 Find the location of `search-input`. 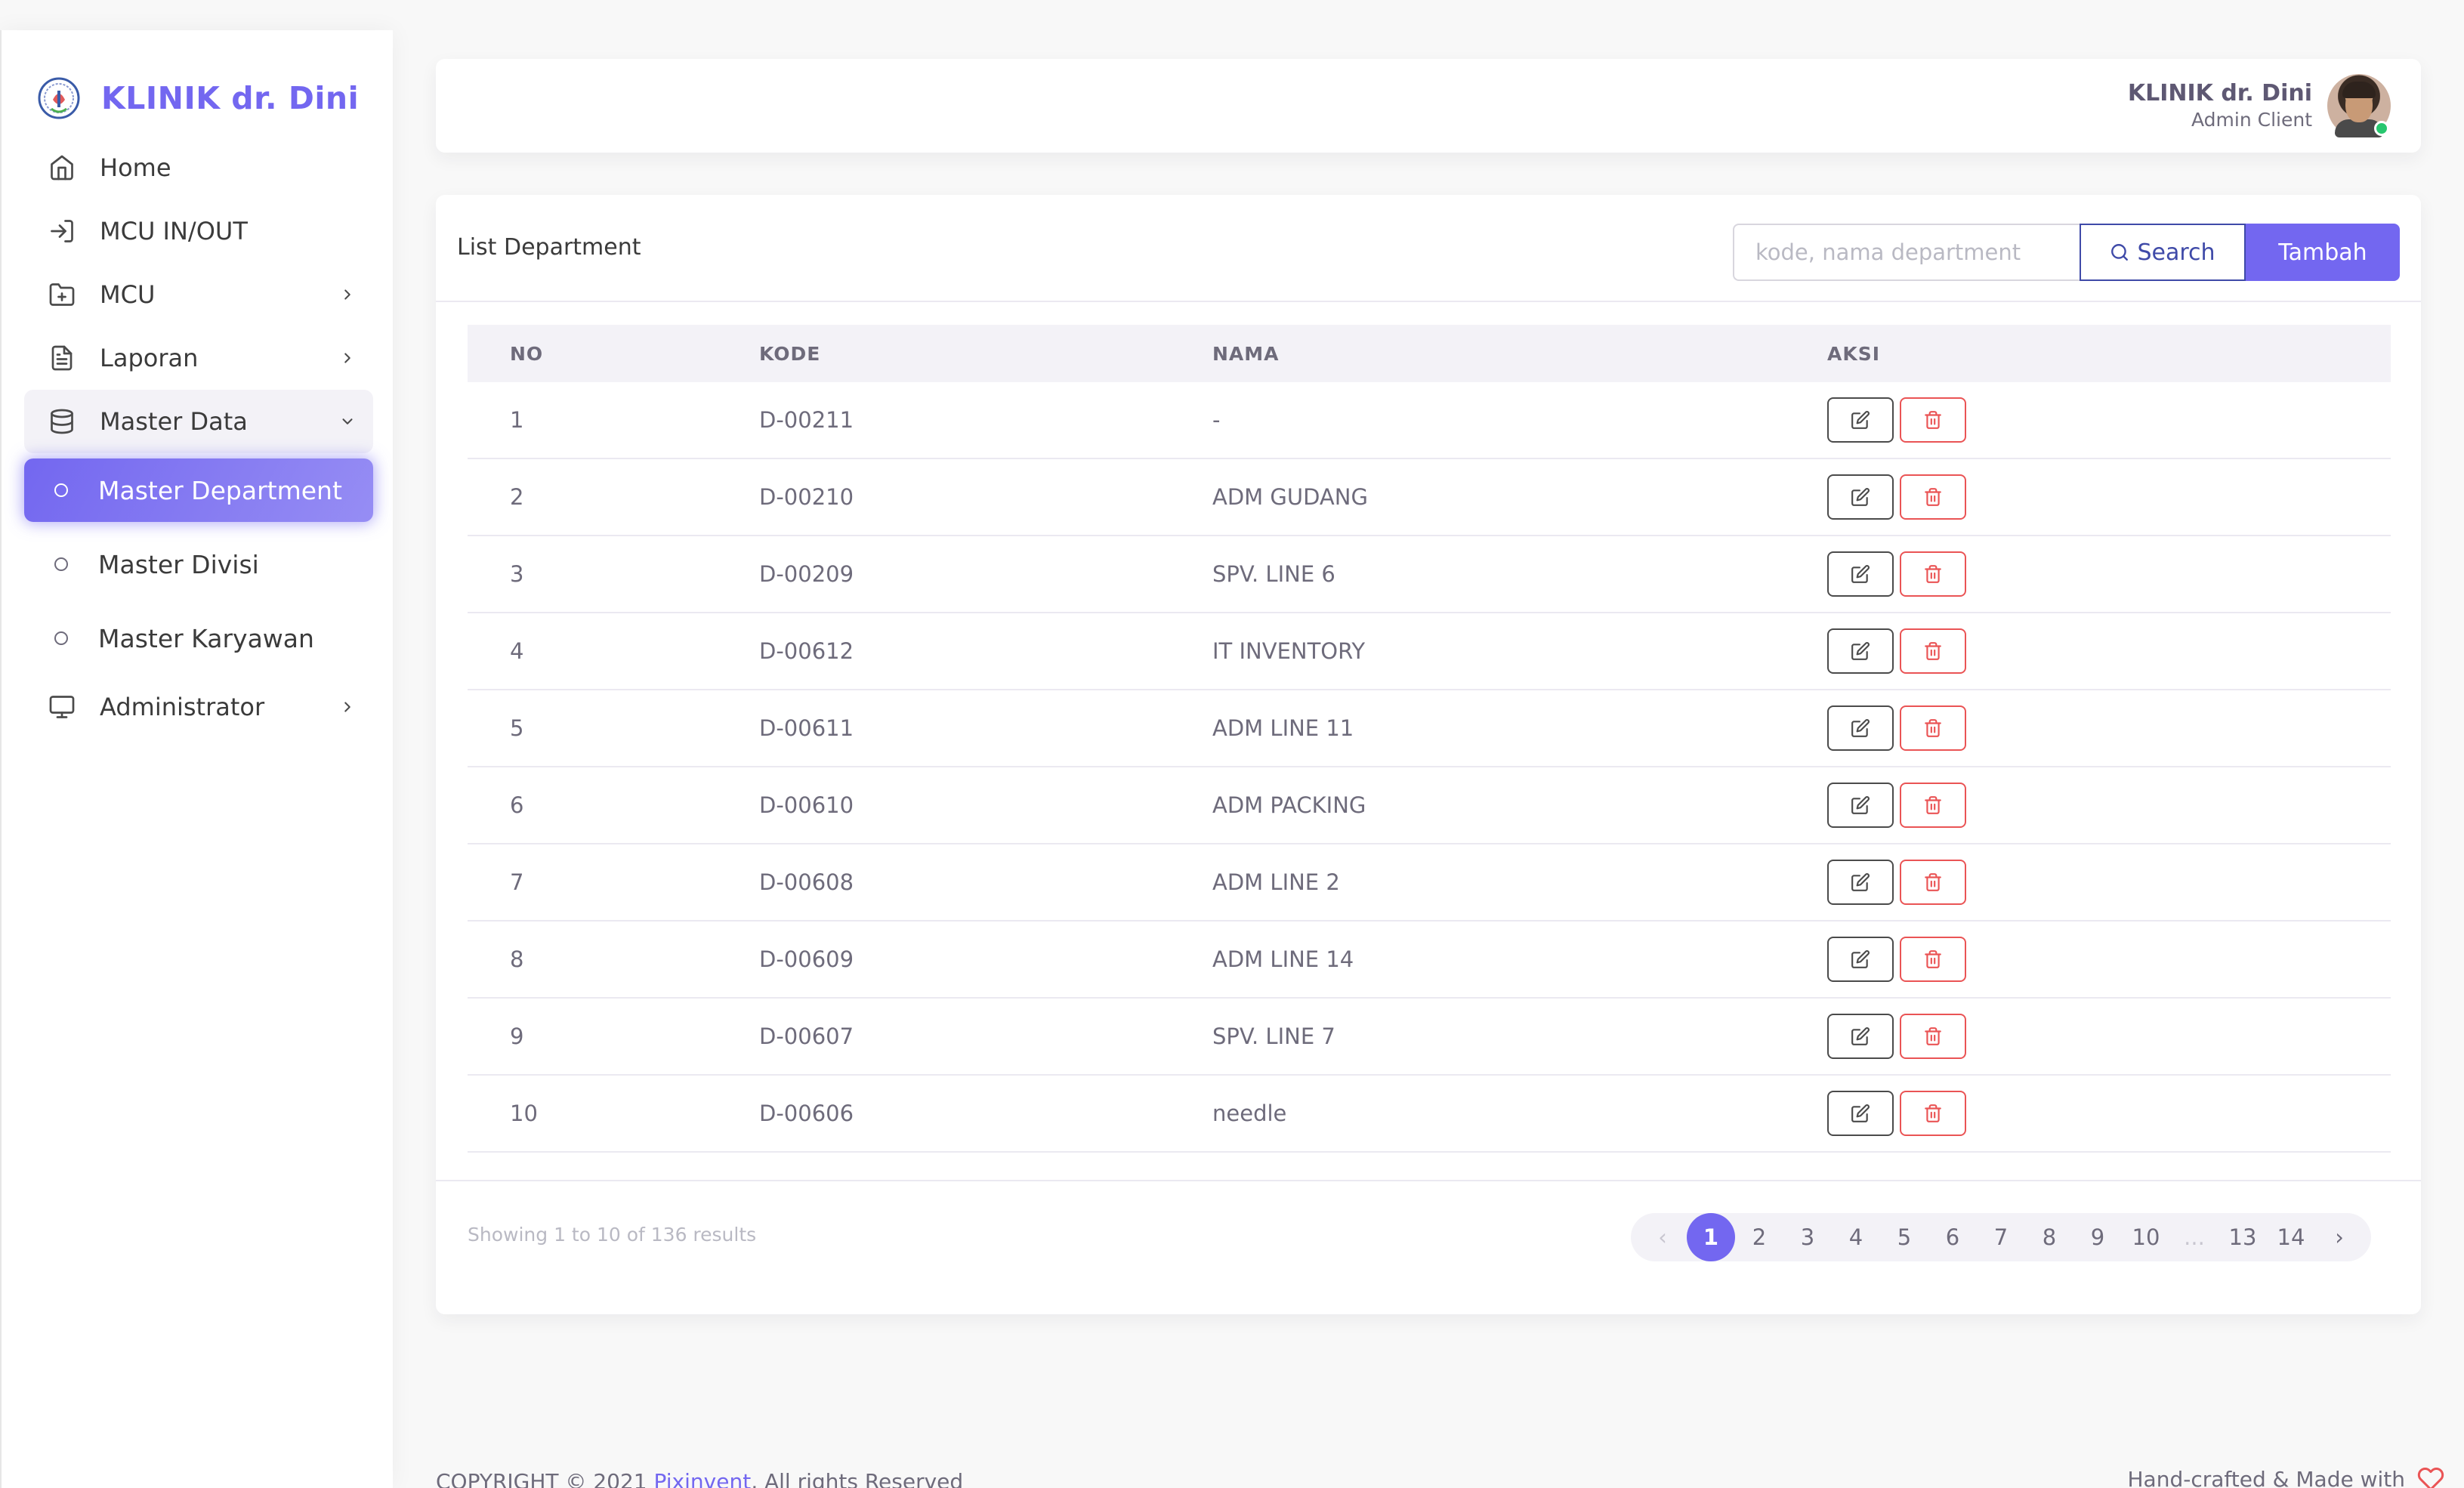

search-input is located at coordinates (1918, 252).